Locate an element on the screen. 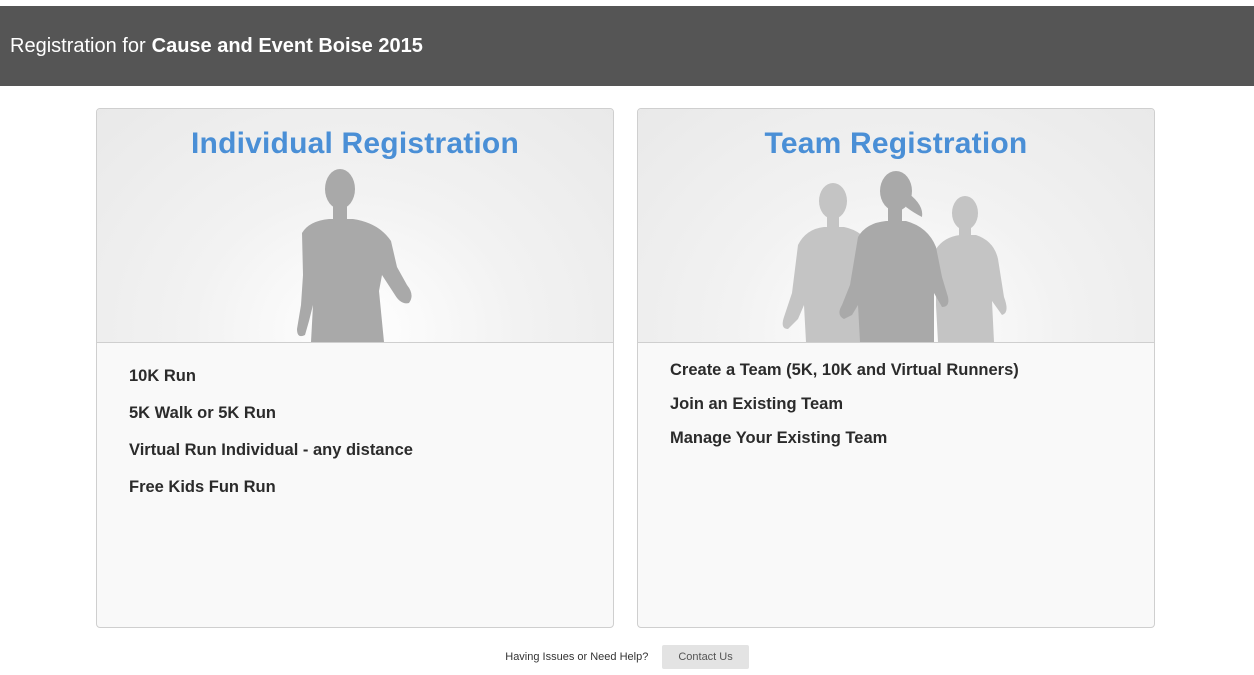 This screenshot has height=675, width=1254. header-prefix: Registration for is located at coordinates (78, 45).